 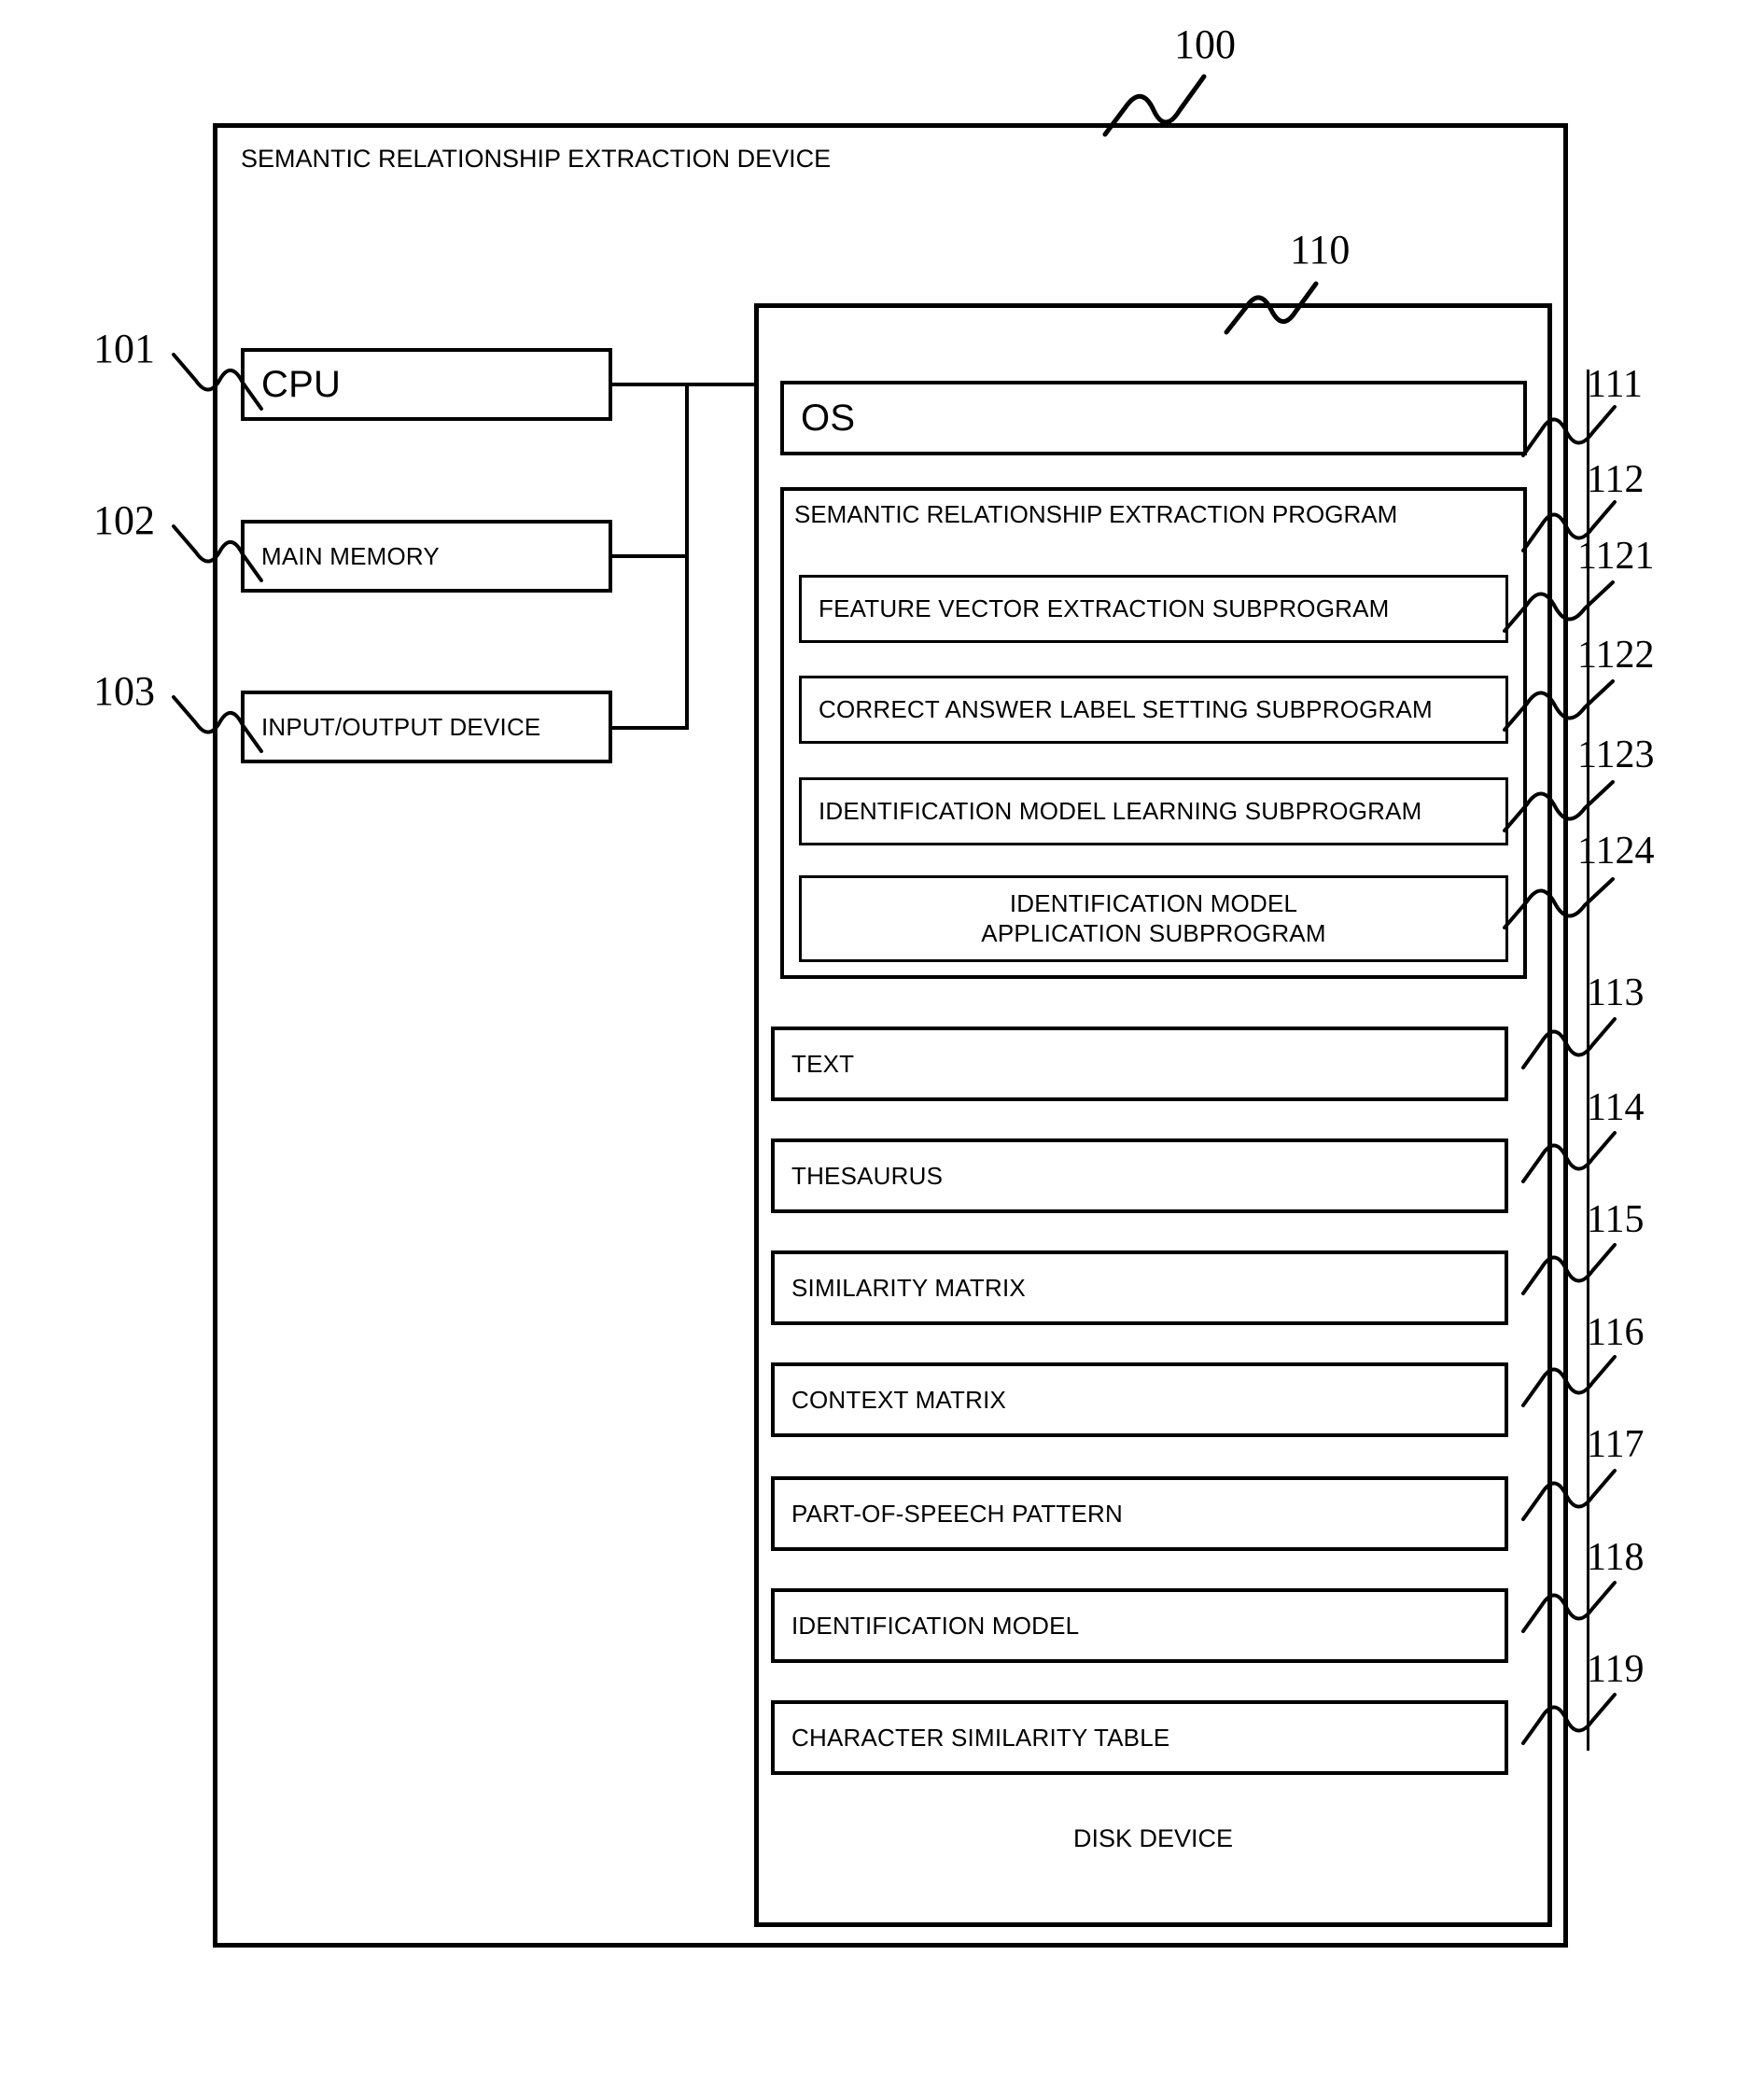 What do you see at coordinates (1616, 1219) in the screenshot?
I see `ref-115: 115` at bounding box center [1616, 1219].